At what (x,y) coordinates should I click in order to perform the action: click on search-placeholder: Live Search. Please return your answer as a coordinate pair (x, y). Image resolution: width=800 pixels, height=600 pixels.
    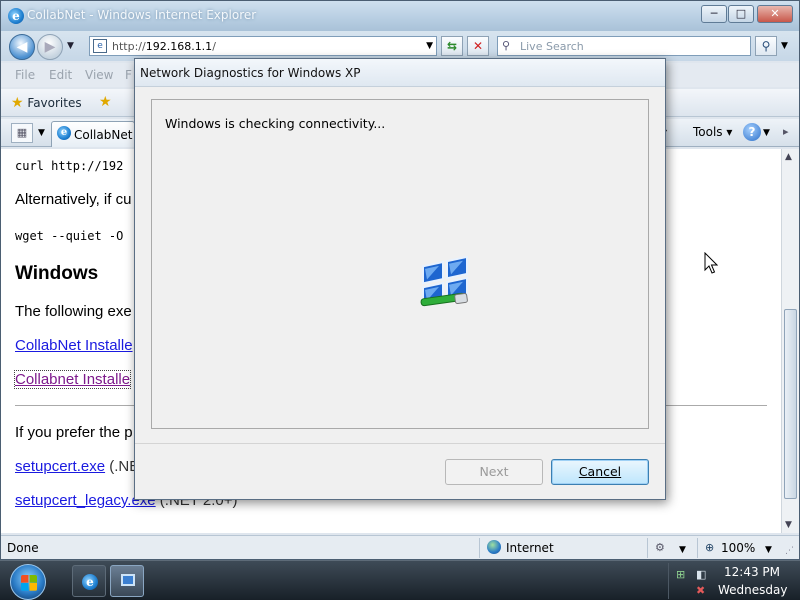
    Looking at the image, I should click on (552, 46).